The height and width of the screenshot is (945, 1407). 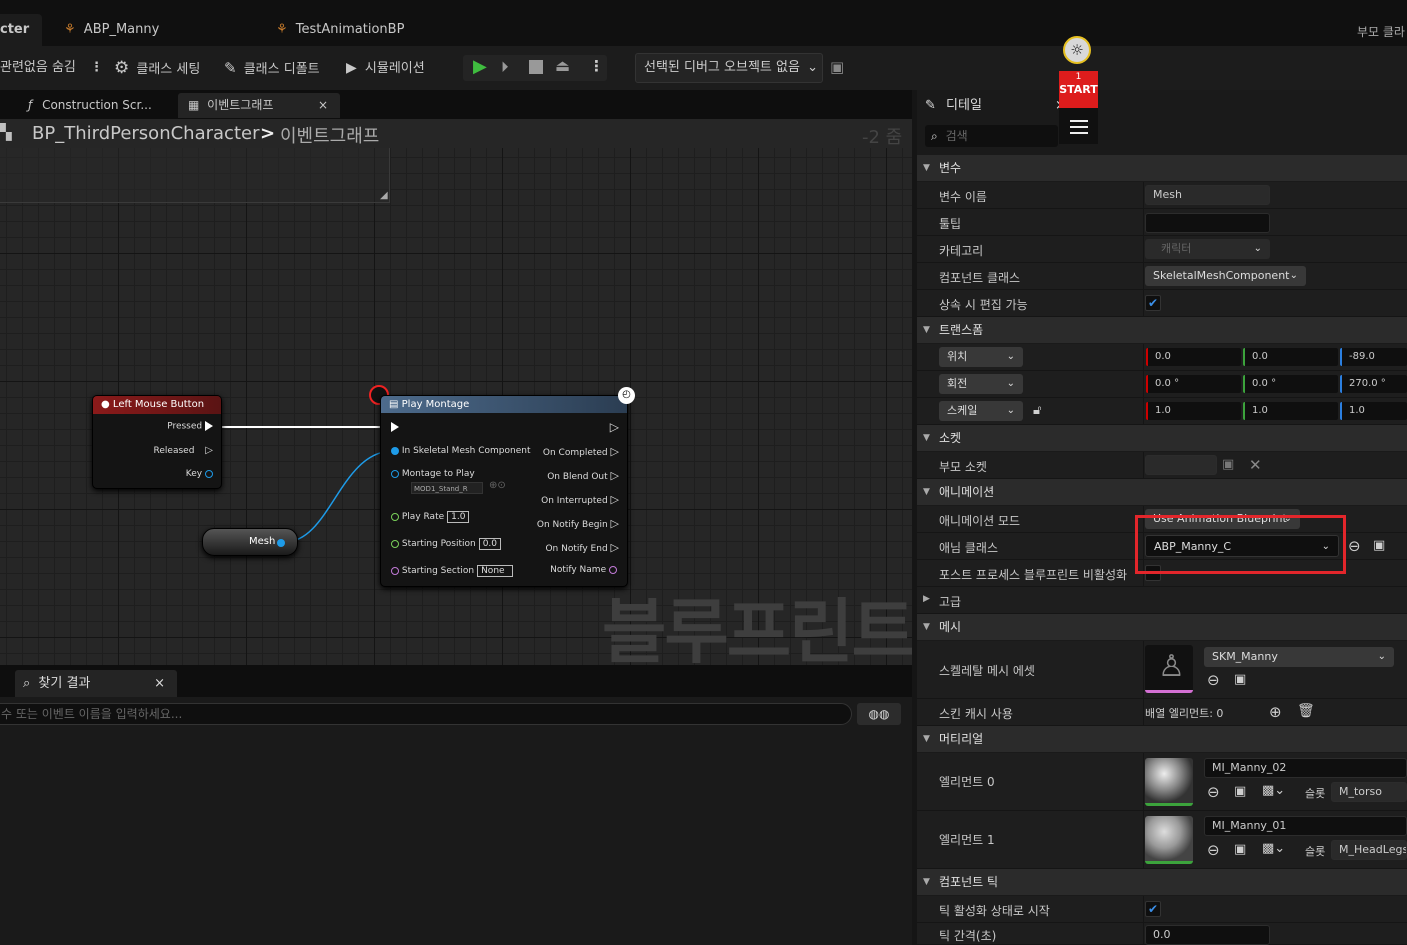 What do you see at coordinates (1169, 669) in the screenshot?
I see `skeletal-mesh-thumbnail: ♙` at bounding box center [1169, 669].